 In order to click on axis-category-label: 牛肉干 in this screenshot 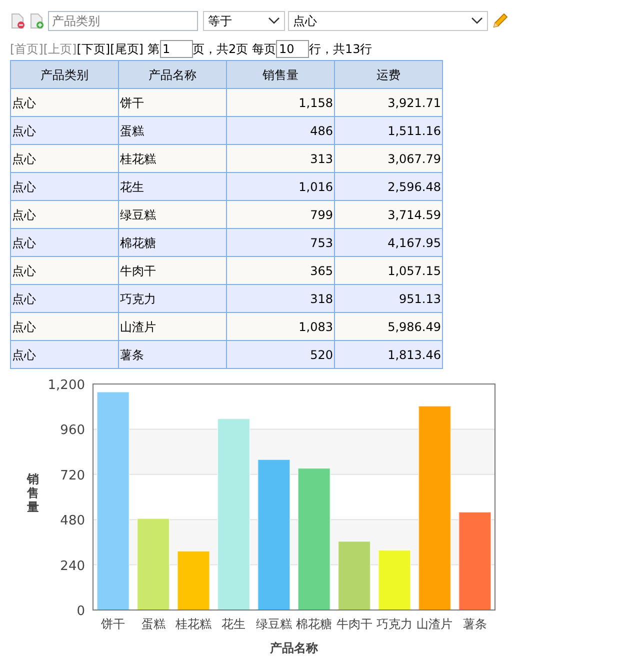, I will do `click(354, 624)`.